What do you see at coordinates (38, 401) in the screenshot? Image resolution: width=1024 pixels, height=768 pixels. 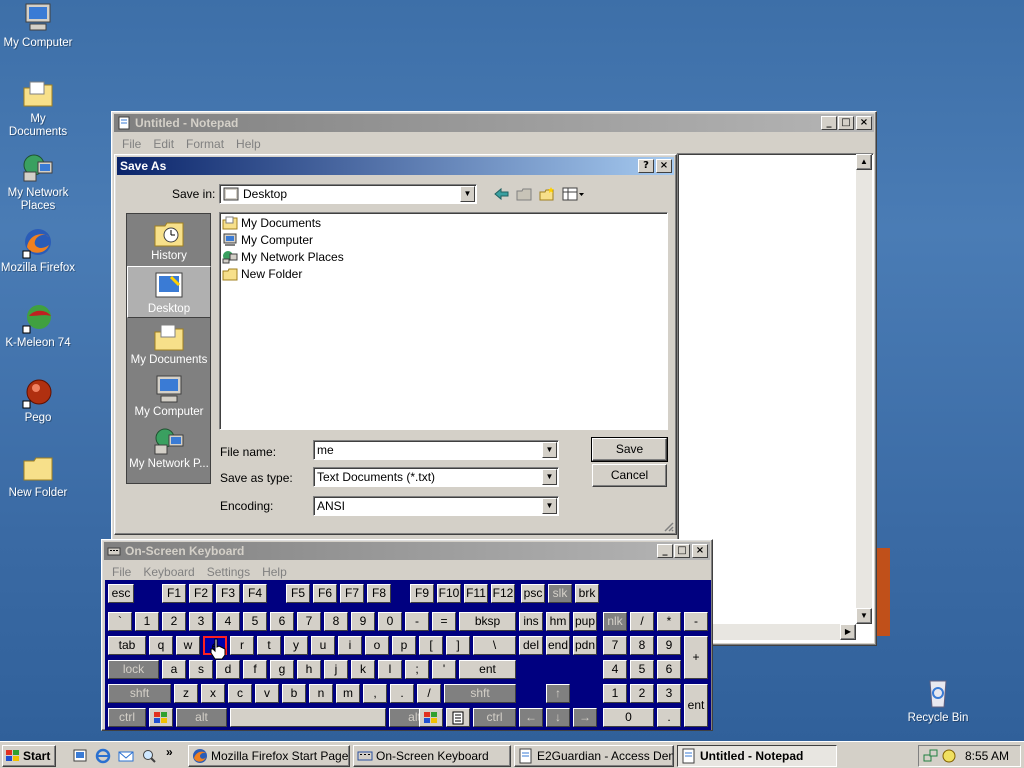 I see `desktop-icon-pego: Pego` at bounding box center [38, 401].